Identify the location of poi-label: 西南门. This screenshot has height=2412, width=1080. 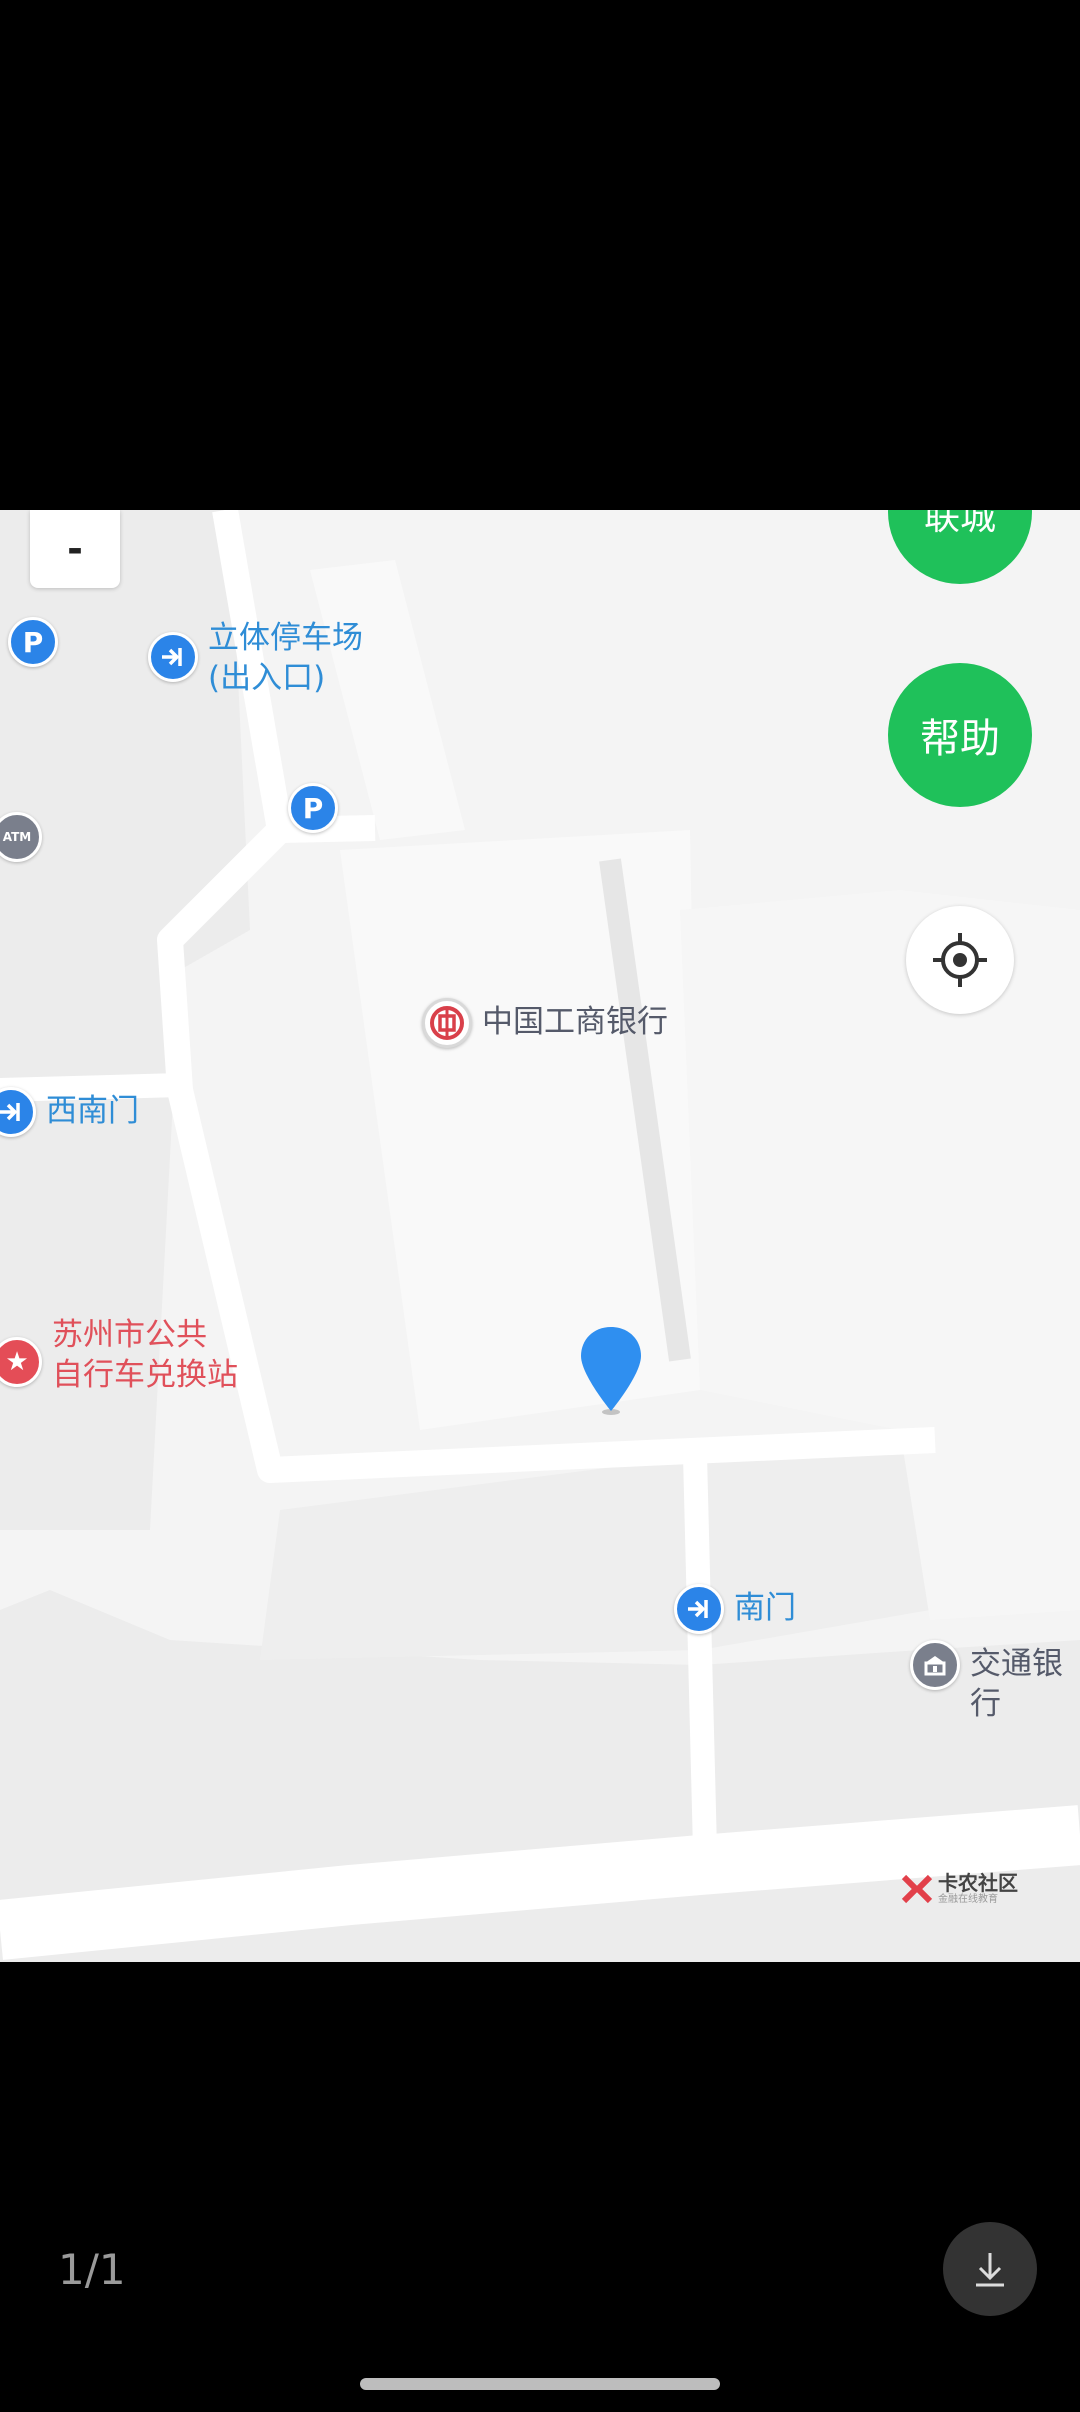
(92, 1111).